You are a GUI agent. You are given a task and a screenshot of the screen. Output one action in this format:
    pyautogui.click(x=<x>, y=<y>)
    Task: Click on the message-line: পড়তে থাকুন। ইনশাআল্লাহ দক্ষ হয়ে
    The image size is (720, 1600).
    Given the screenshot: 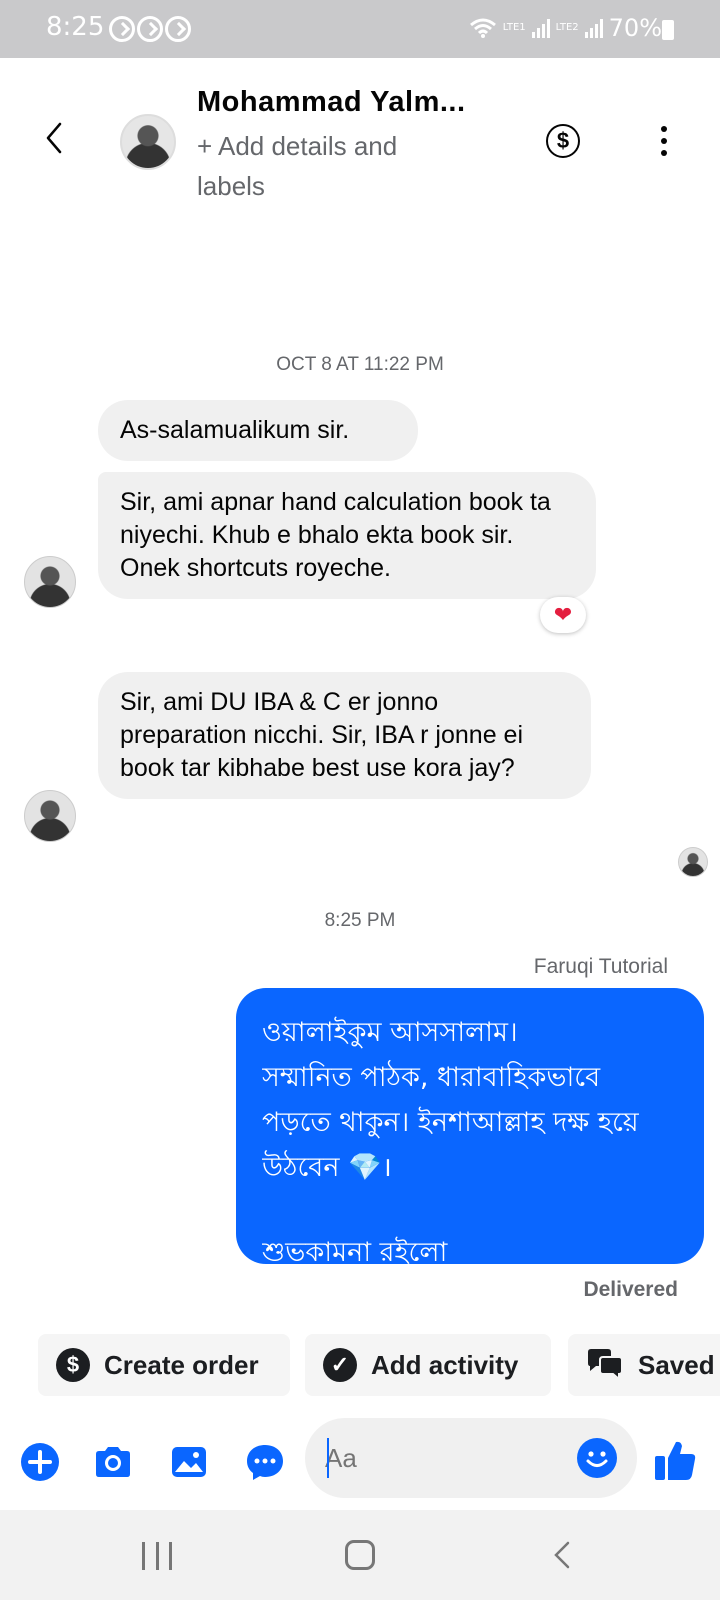 What is the action you would take?
    pyautogui.click(x=450, y=1122)
    